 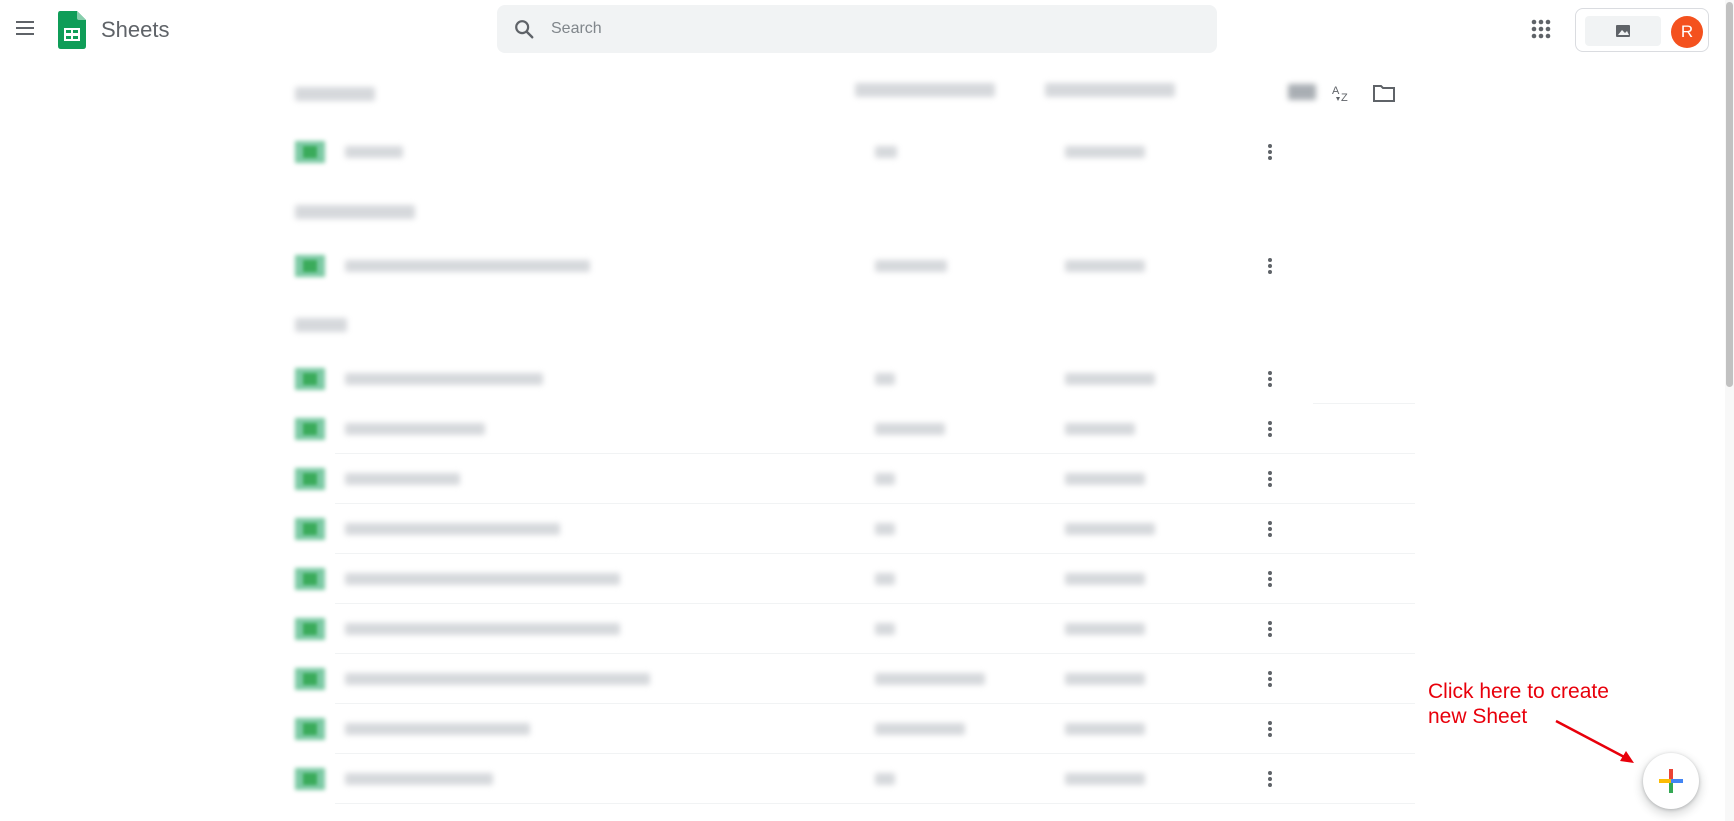 I want to click on annotation-arrow-icon, so click(x=1594, y=741).